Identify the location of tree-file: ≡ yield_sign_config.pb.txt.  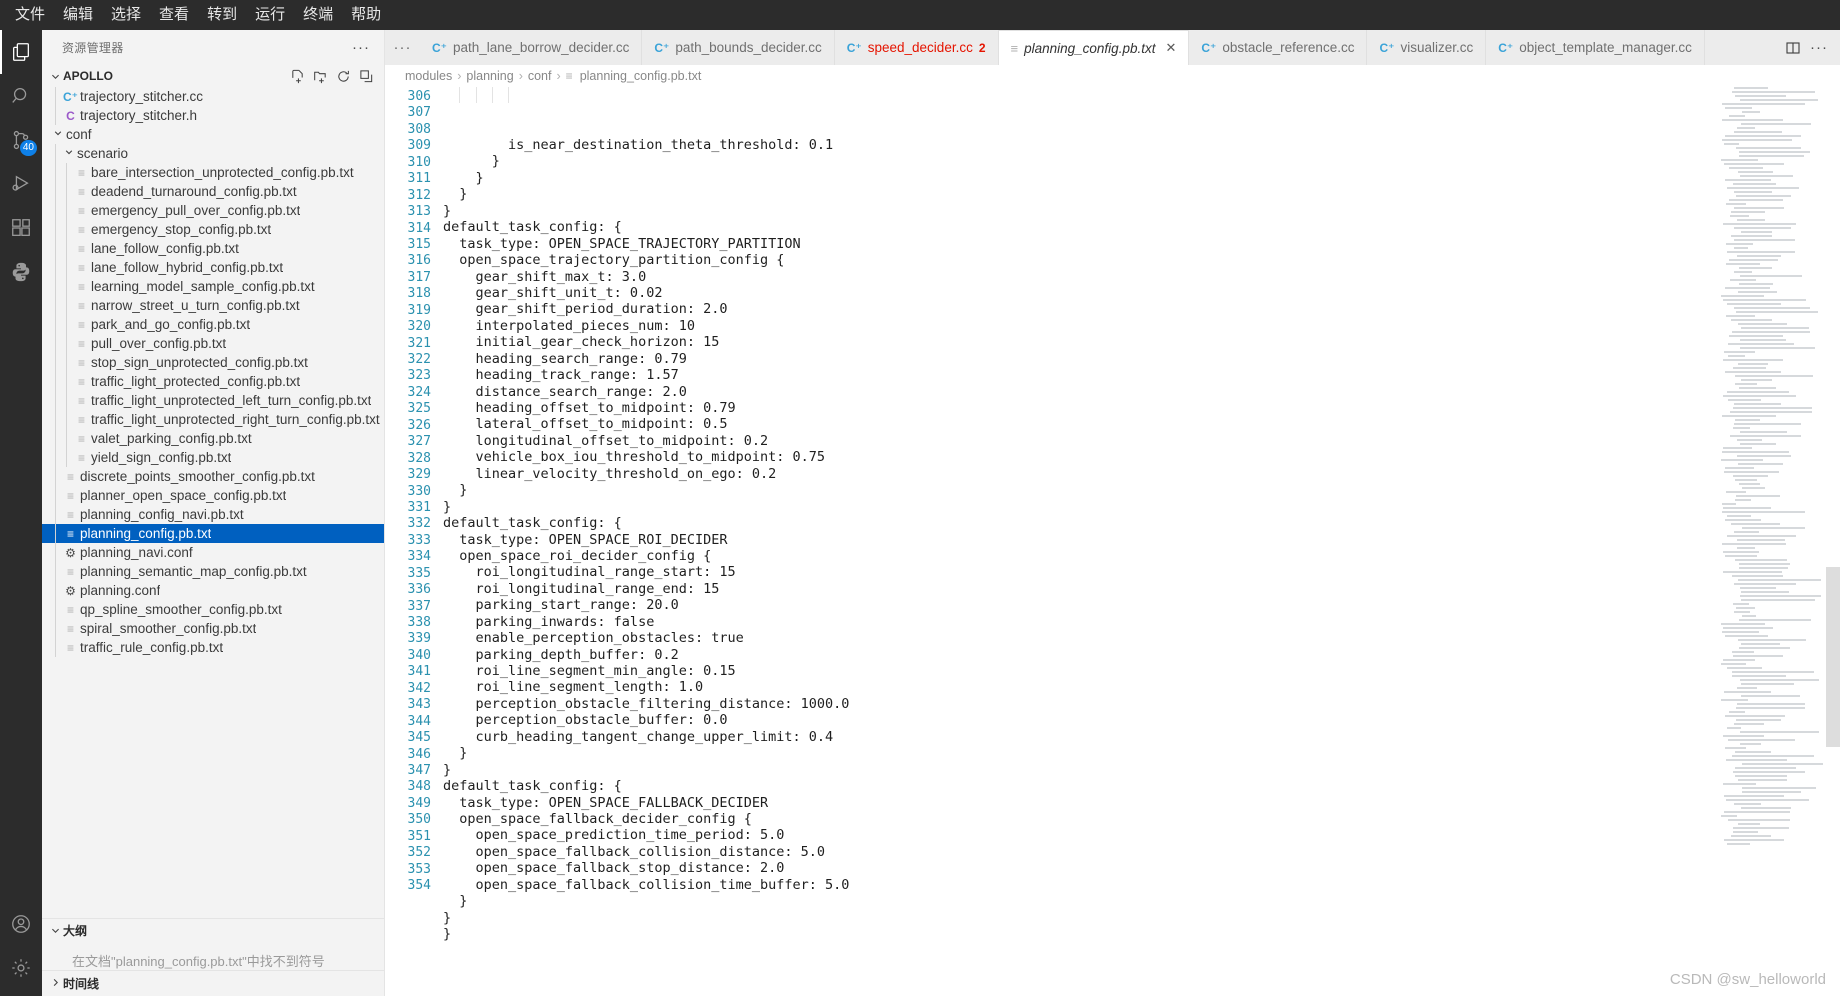
(213, 457).